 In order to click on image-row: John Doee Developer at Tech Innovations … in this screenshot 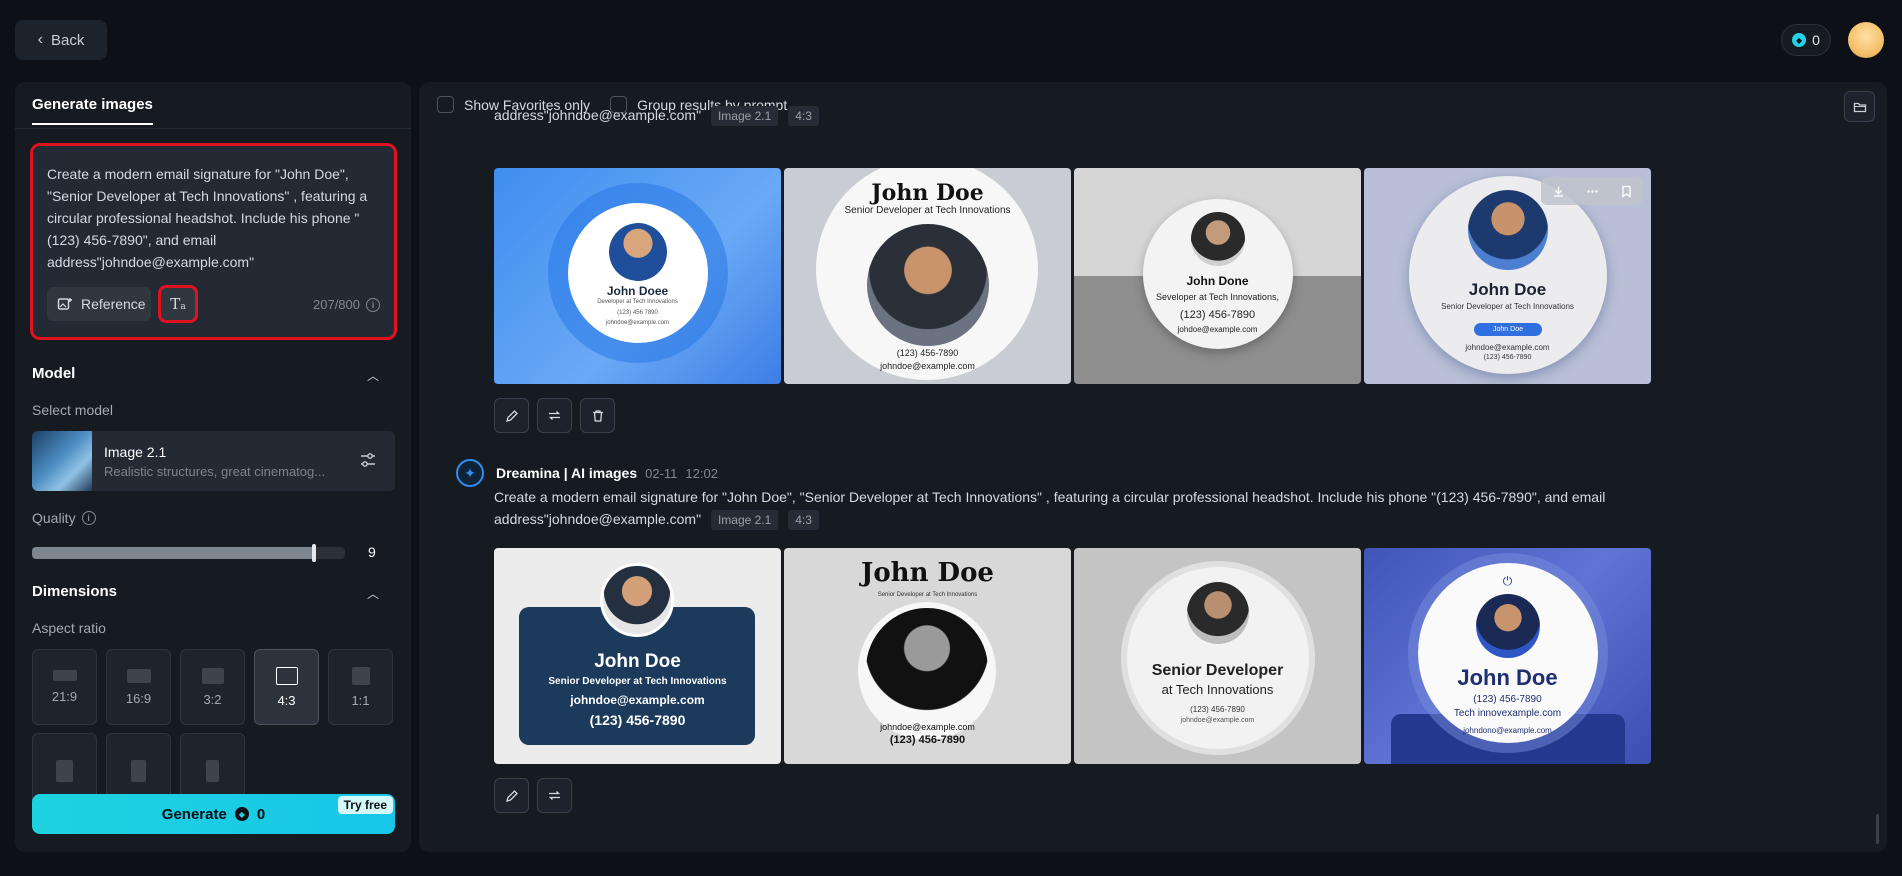, I will do `click(1072, 276)`.